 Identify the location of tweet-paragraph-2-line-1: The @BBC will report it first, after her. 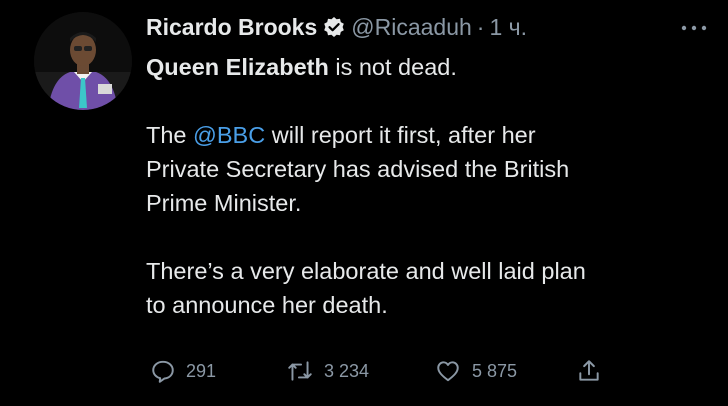
(426, 135).